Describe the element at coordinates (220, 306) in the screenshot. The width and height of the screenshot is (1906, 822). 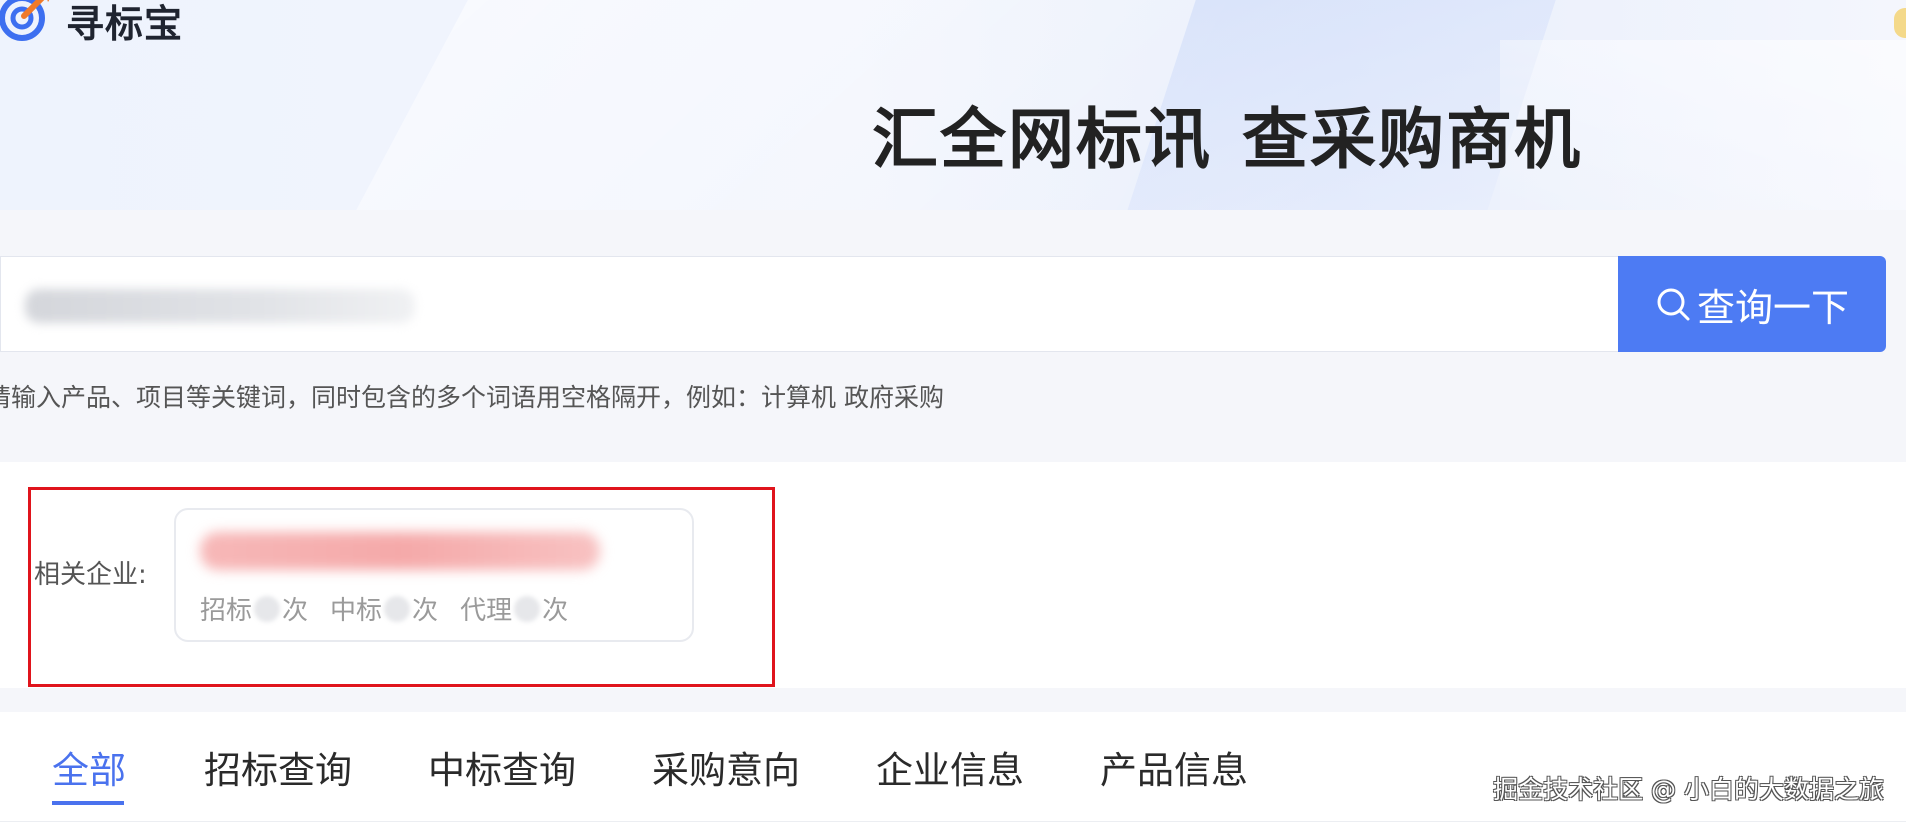
I see `search-input-value-redacted` at that location.